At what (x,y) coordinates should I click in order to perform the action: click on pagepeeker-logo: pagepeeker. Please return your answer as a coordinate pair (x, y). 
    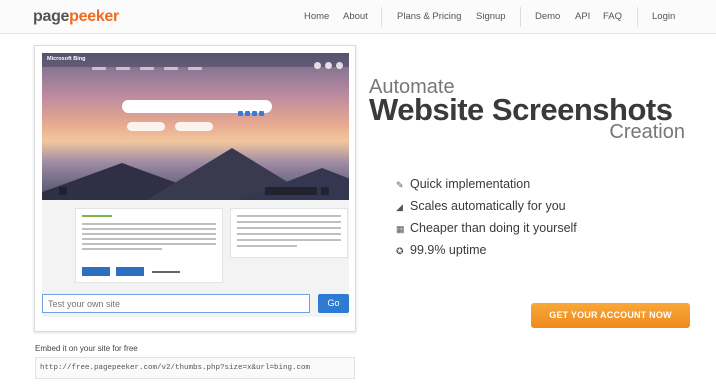
    Looking at the image, I should click on (76, 17).